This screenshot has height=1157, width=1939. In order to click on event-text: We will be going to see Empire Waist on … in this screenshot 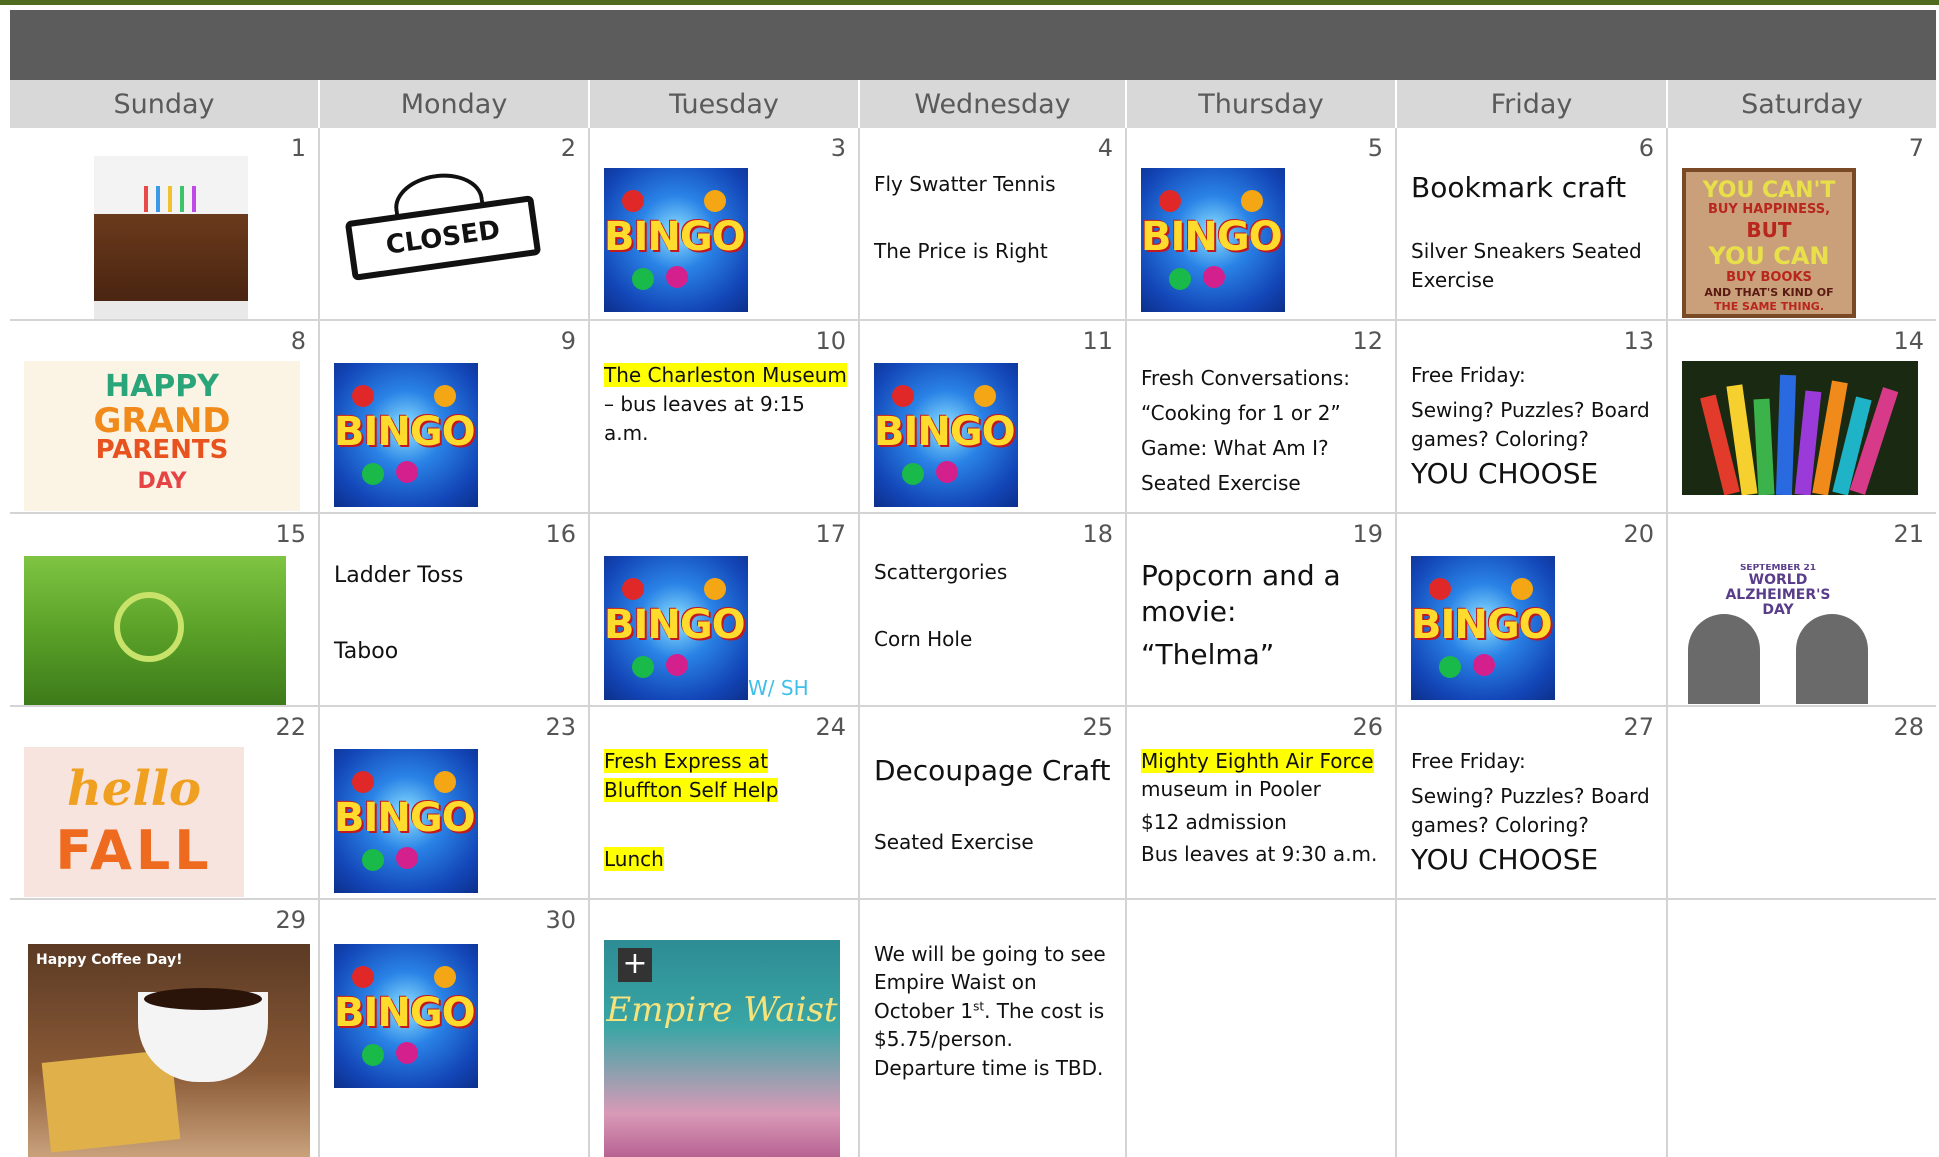, I will do `click(990, 1011)`.